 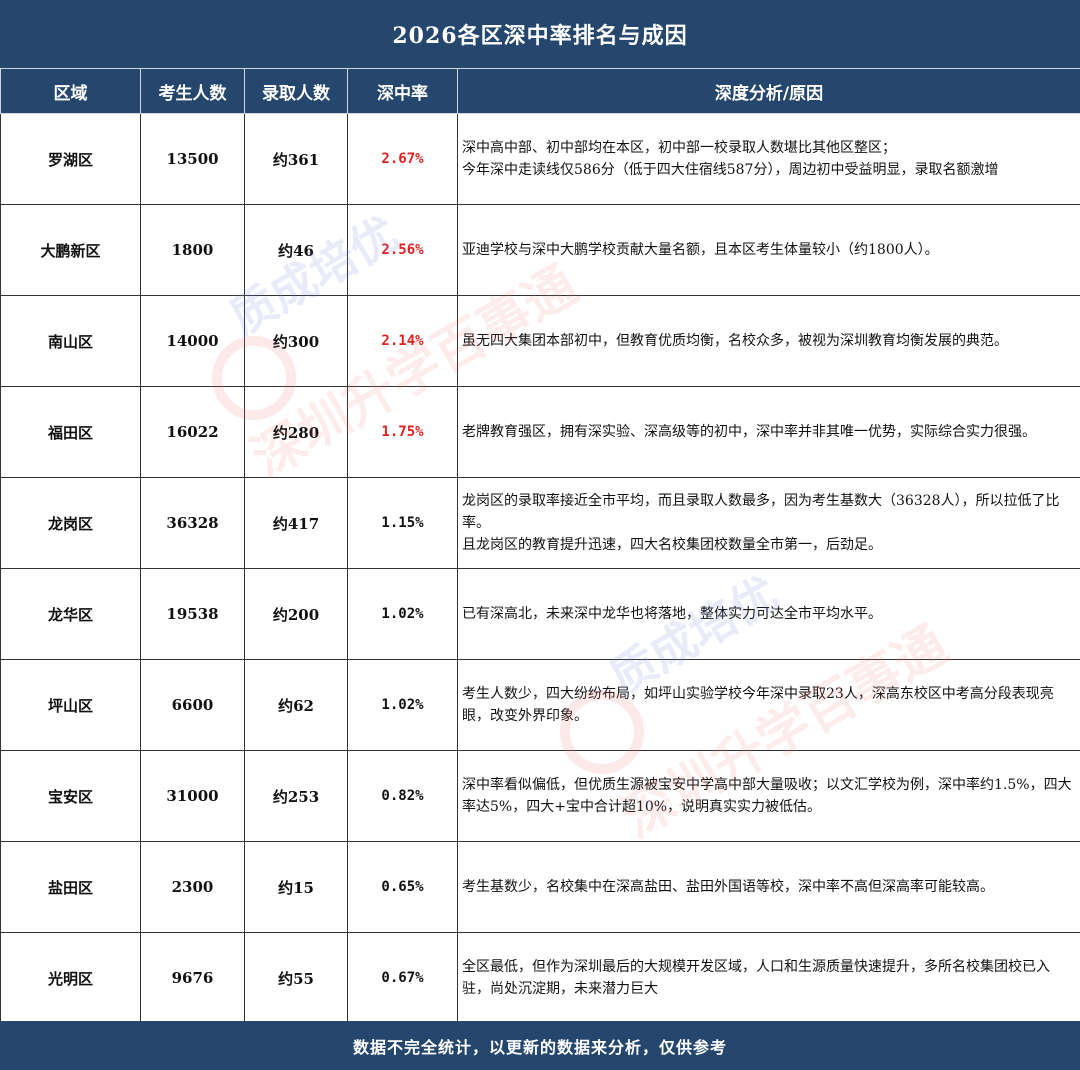 I want to click on district-cell: 福田区, so click(x=70, y=432).